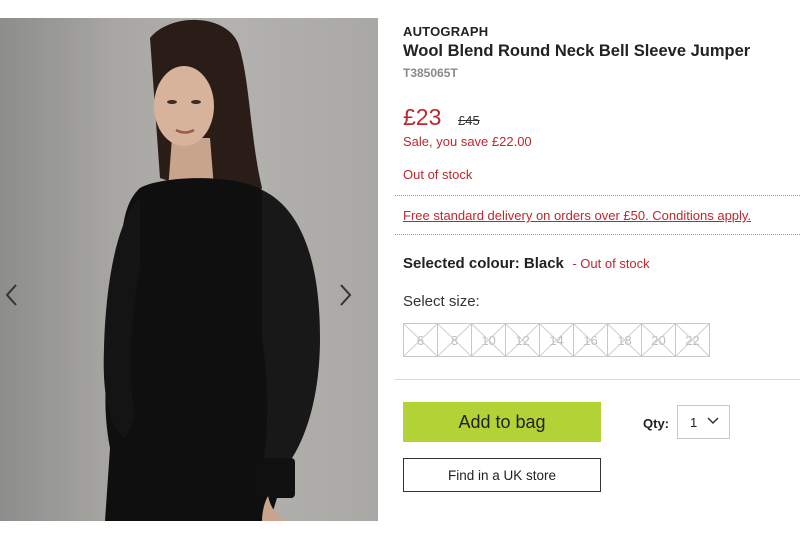 The height and width of the screenshot is (533, 800). Describe the element at coordinates (502, 475) in the screenshot. I see `find-in-store-button: Find in a UK store` at that location.